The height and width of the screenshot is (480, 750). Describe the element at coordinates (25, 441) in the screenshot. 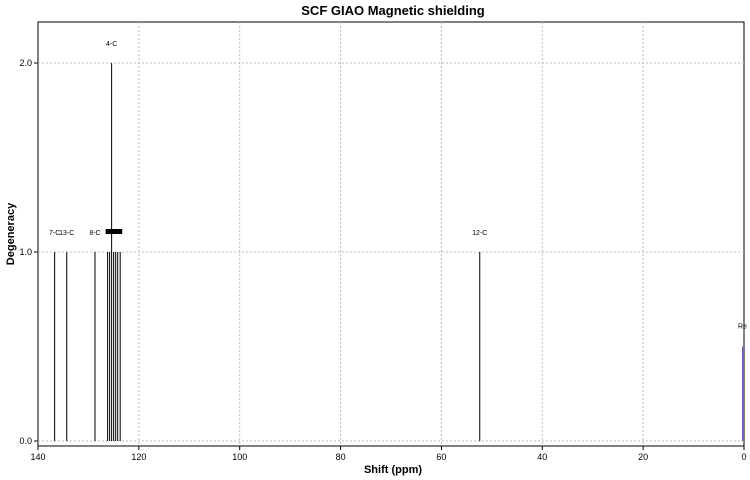

I see `y-tick-label: 0.0` at that location.